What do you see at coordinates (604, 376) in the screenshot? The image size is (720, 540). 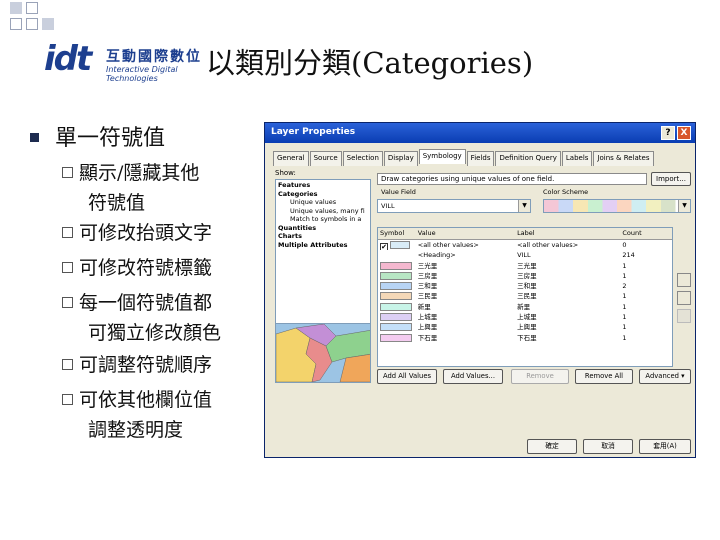 I see `remove-all-button: Remove All` at bounding box center [604, 376].